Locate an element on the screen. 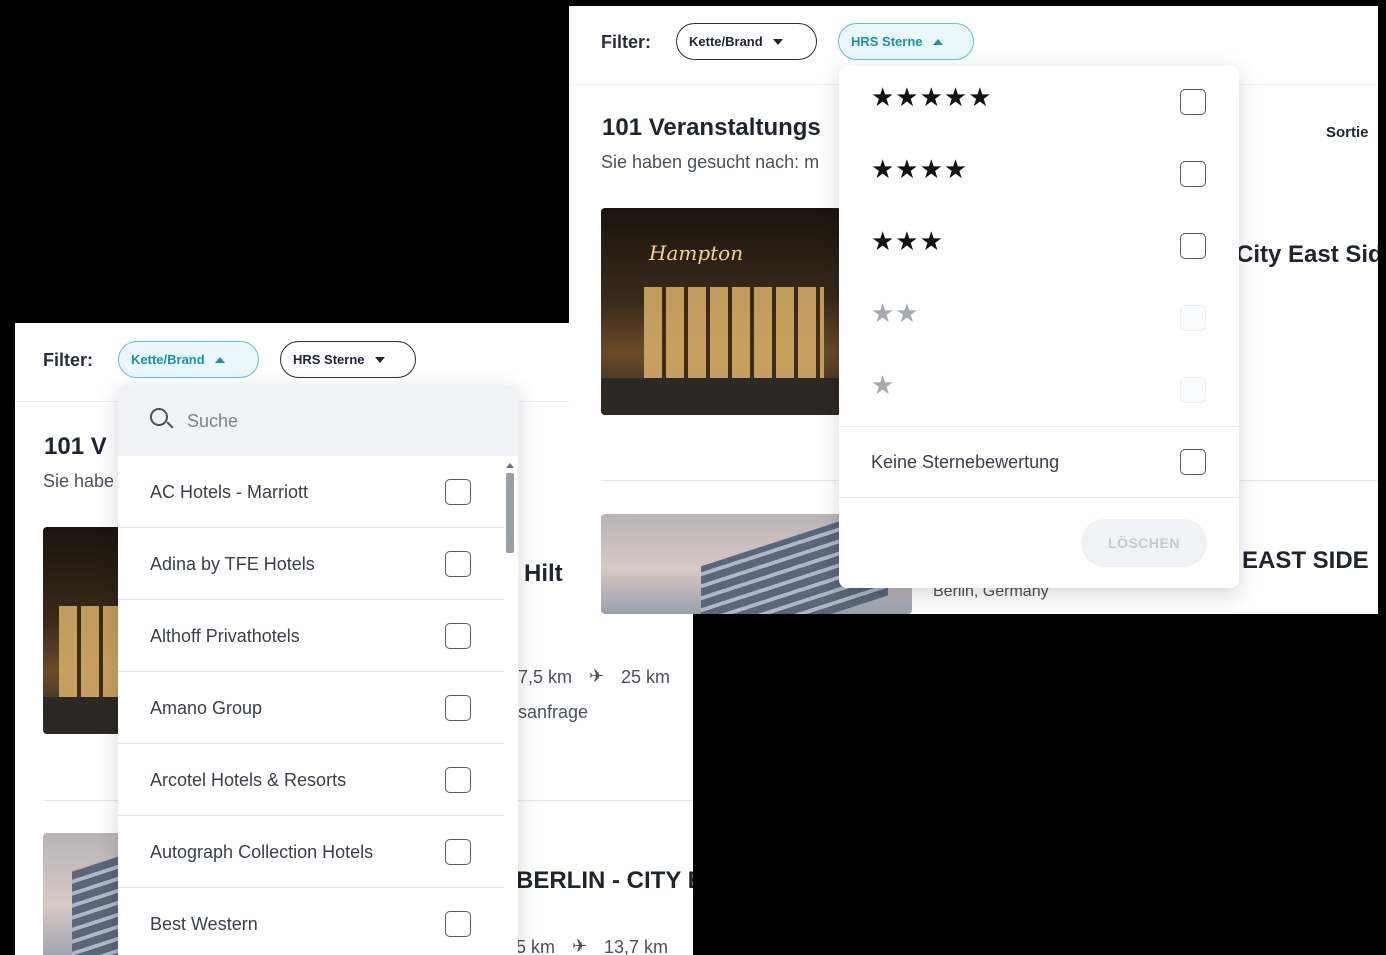 This screenshot has width=1386, height=955. brand-option: Arcotel Hotels & Resorts is located at coordinates (311, 780).